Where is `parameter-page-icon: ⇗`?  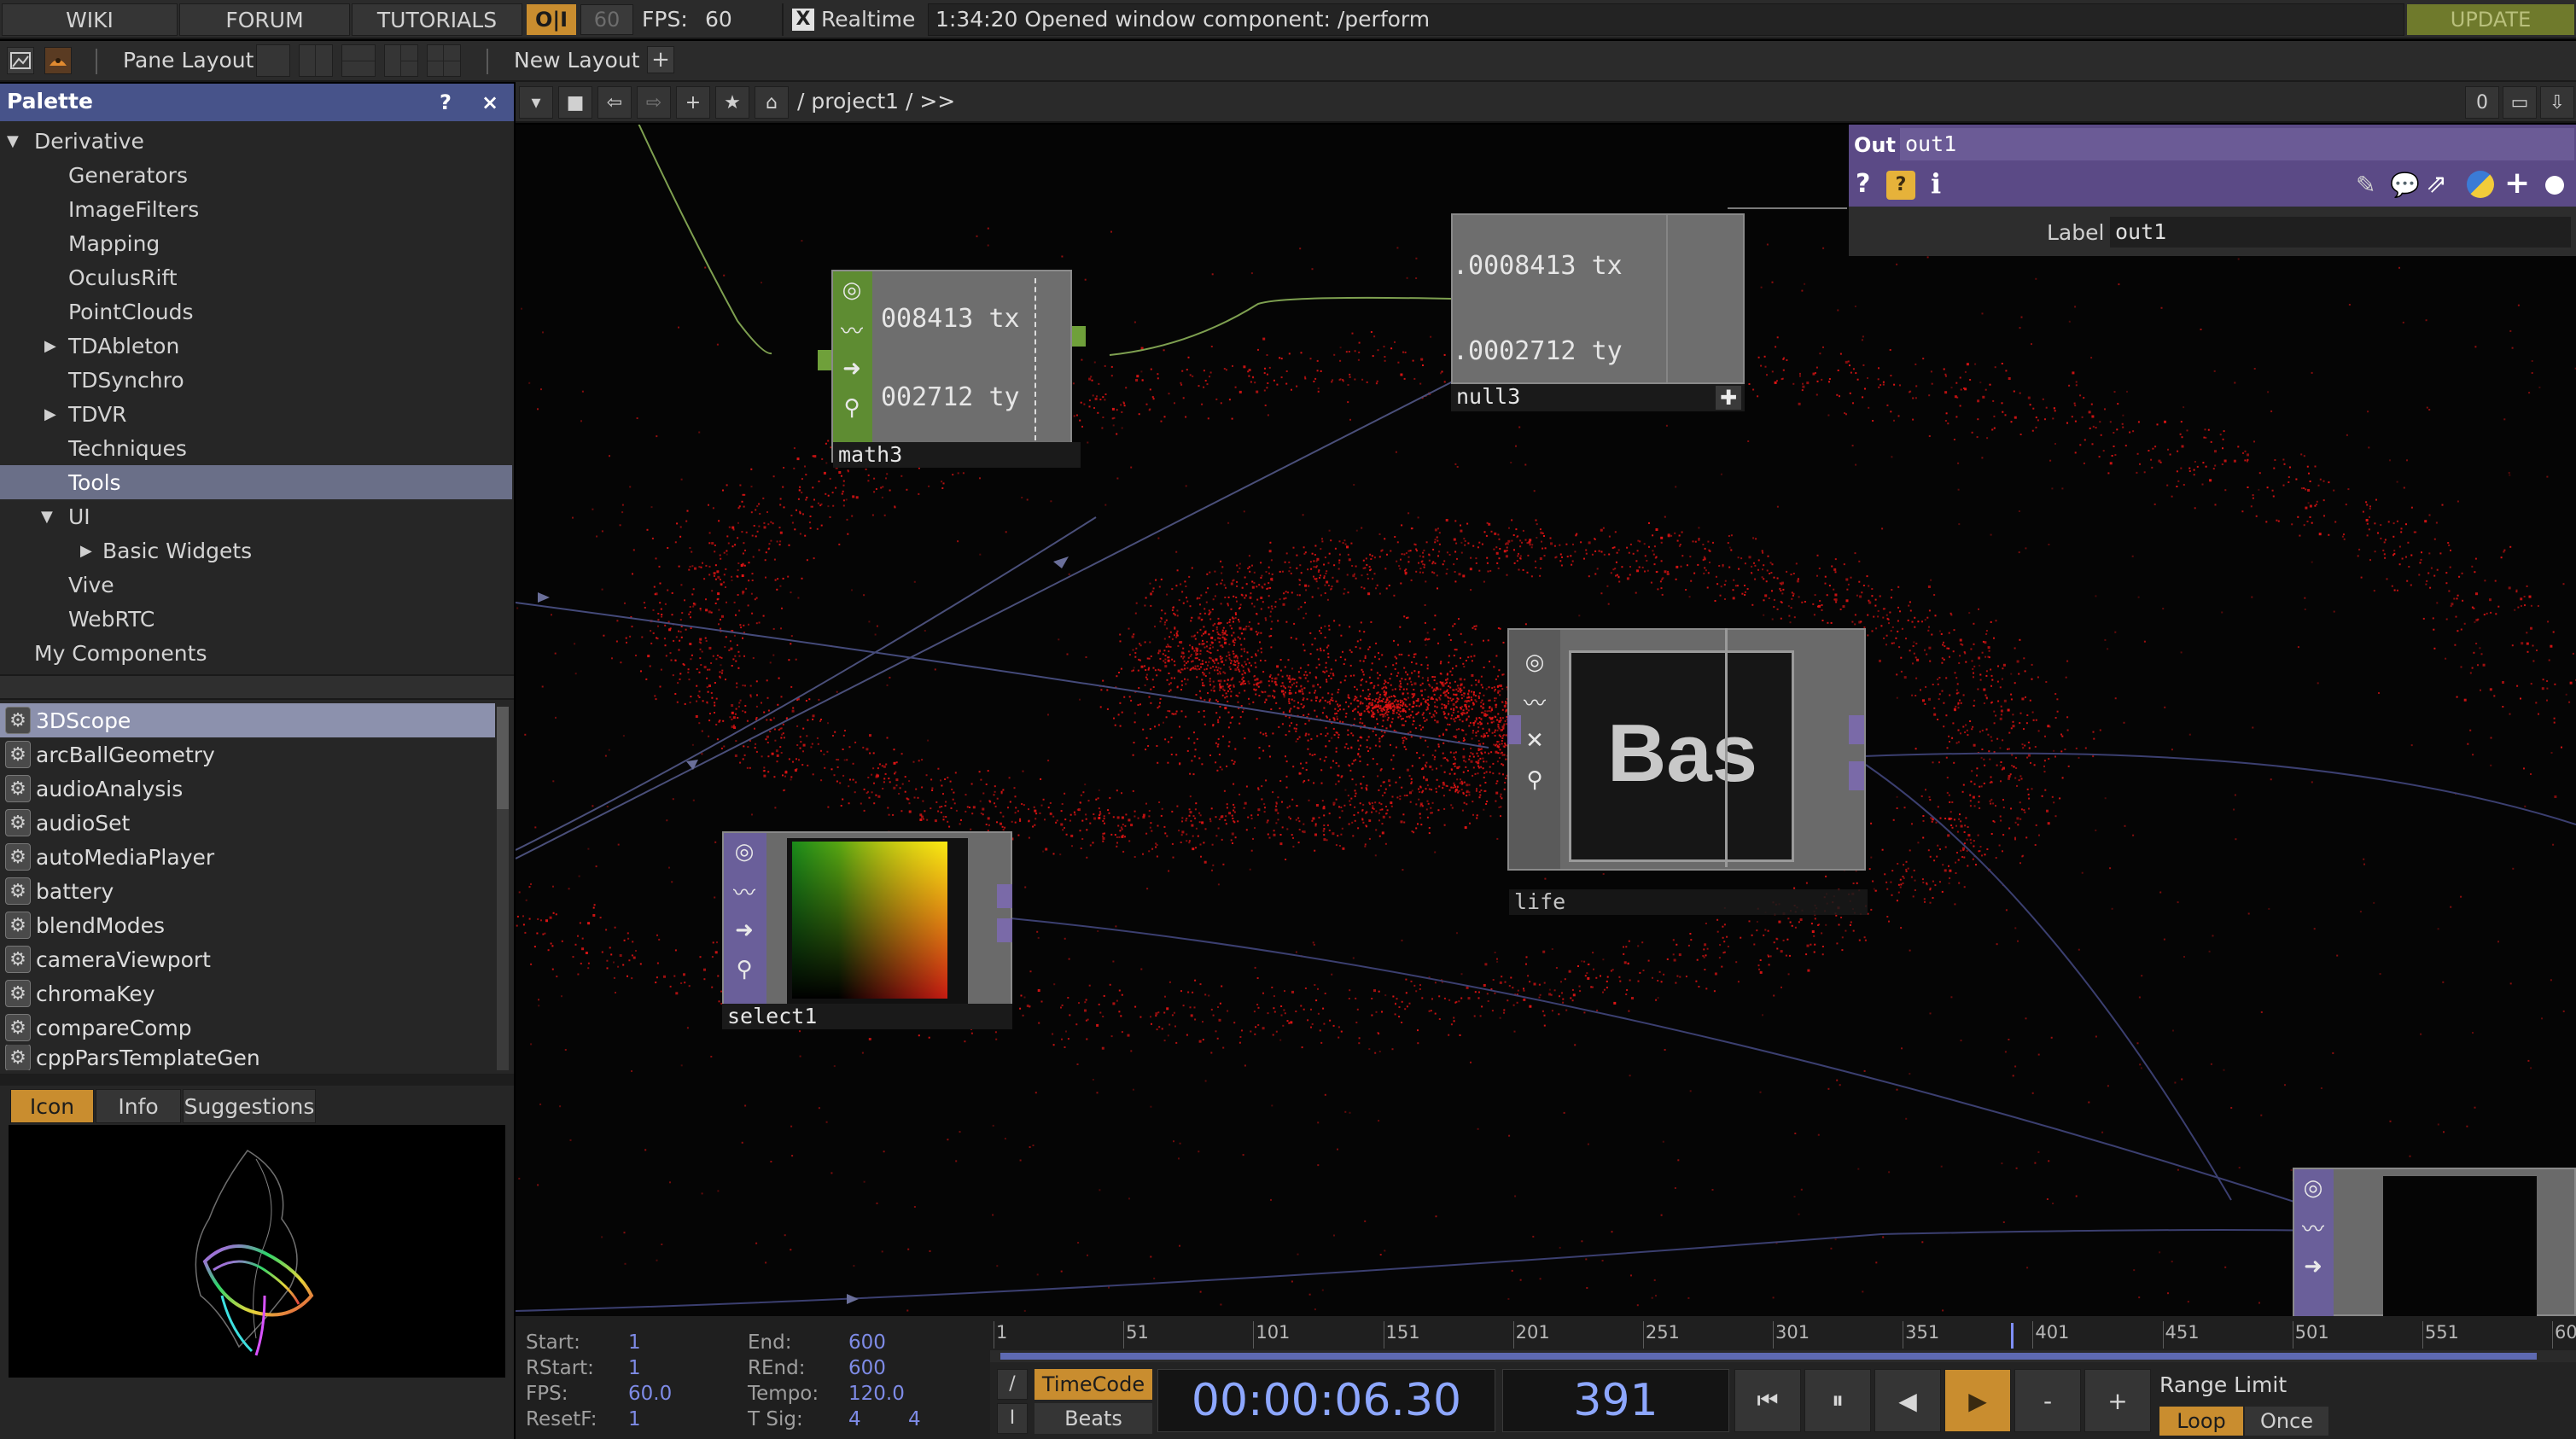 parameter-page-icon: ⇗ is located at coordinates (2436, 184).